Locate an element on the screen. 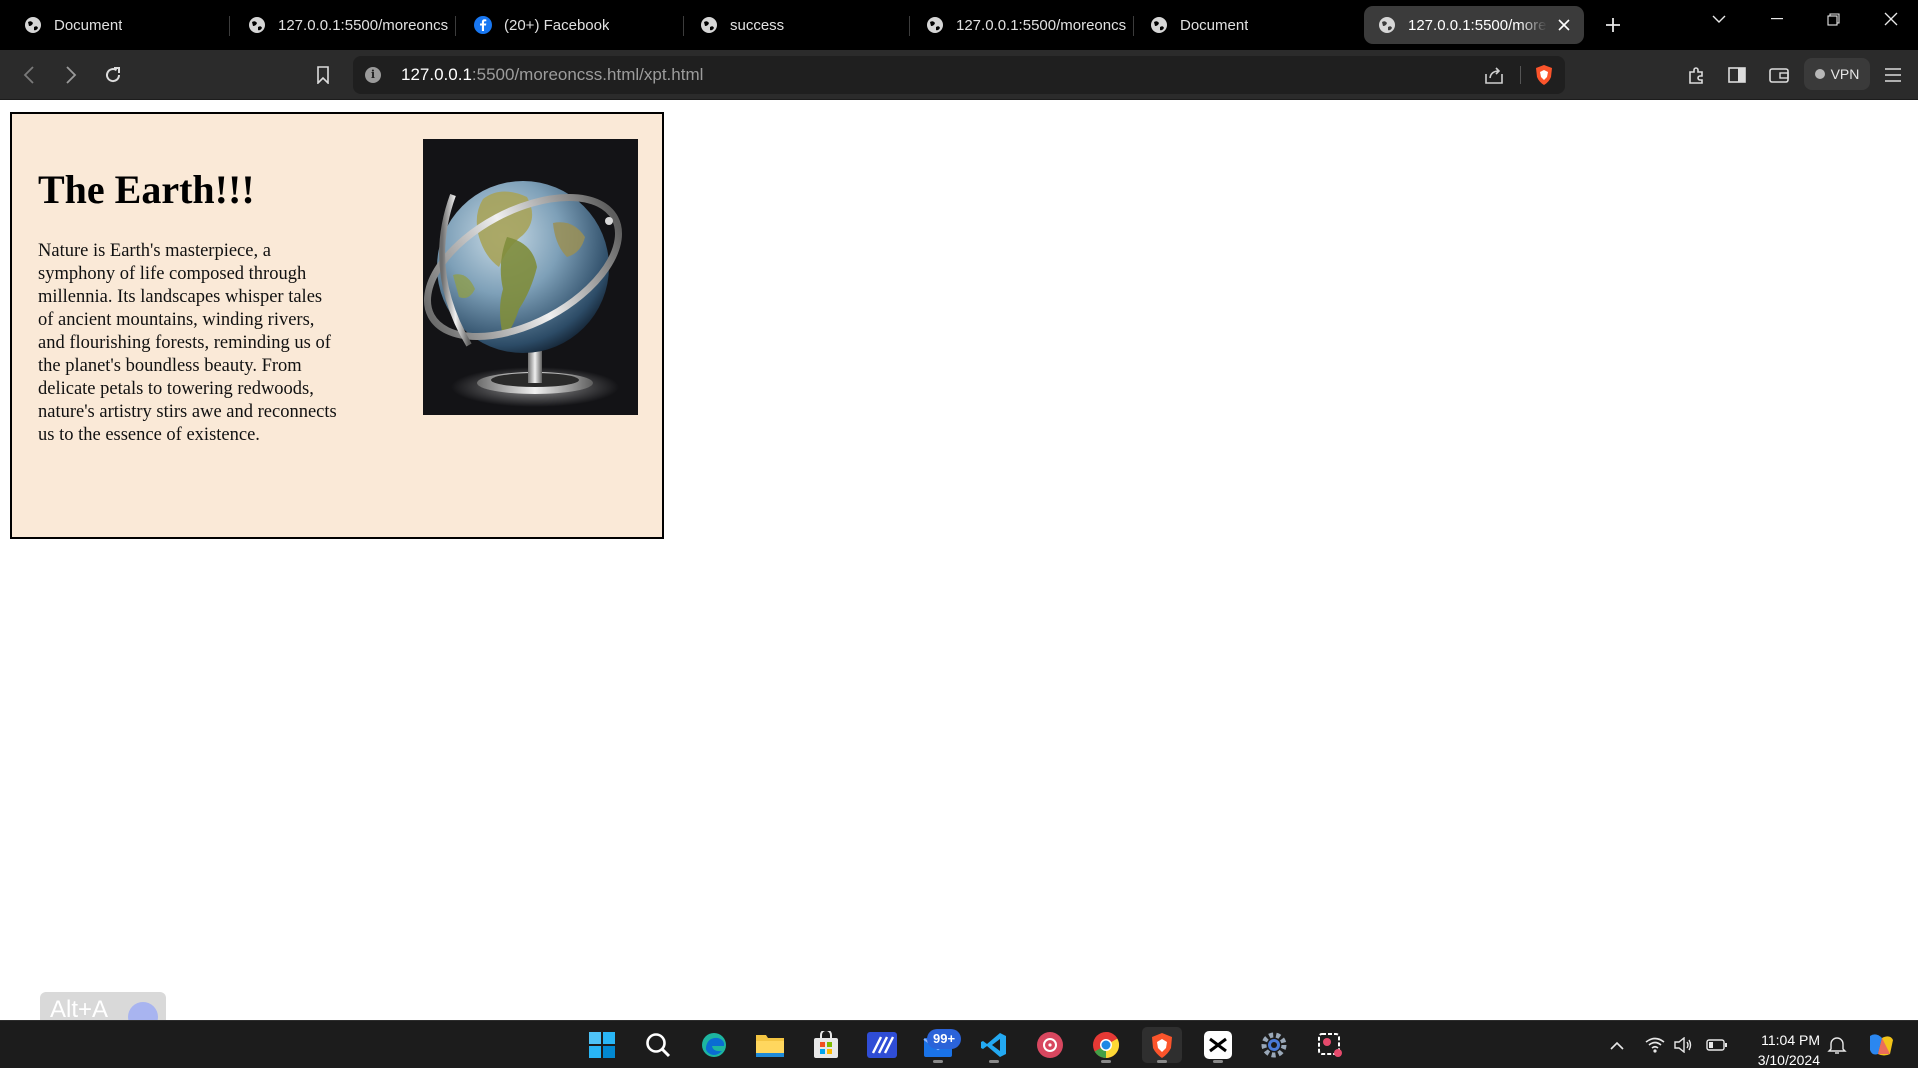  store-icon is located at coordinates (826, 1045).